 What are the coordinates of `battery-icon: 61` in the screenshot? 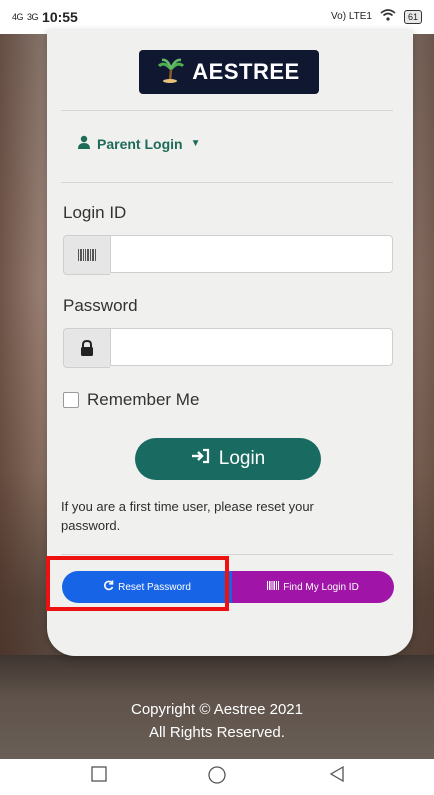 It's located at (412, 16).